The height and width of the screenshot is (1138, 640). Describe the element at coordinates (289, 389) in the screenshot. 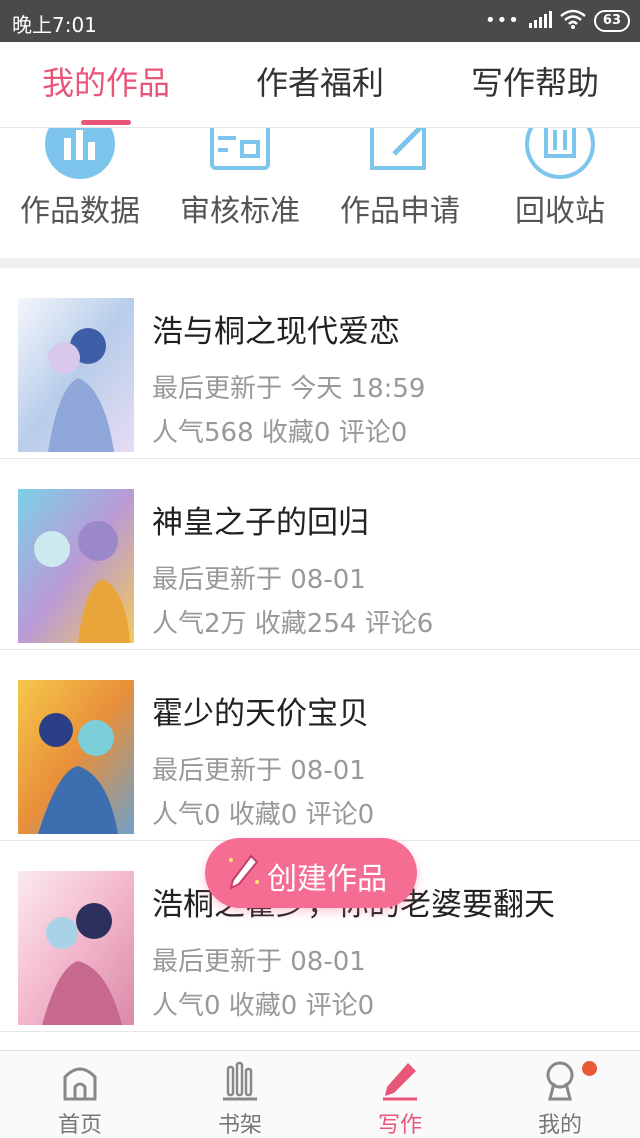

I see `work-updated: 最后更新于 今天 18:59` at that location.